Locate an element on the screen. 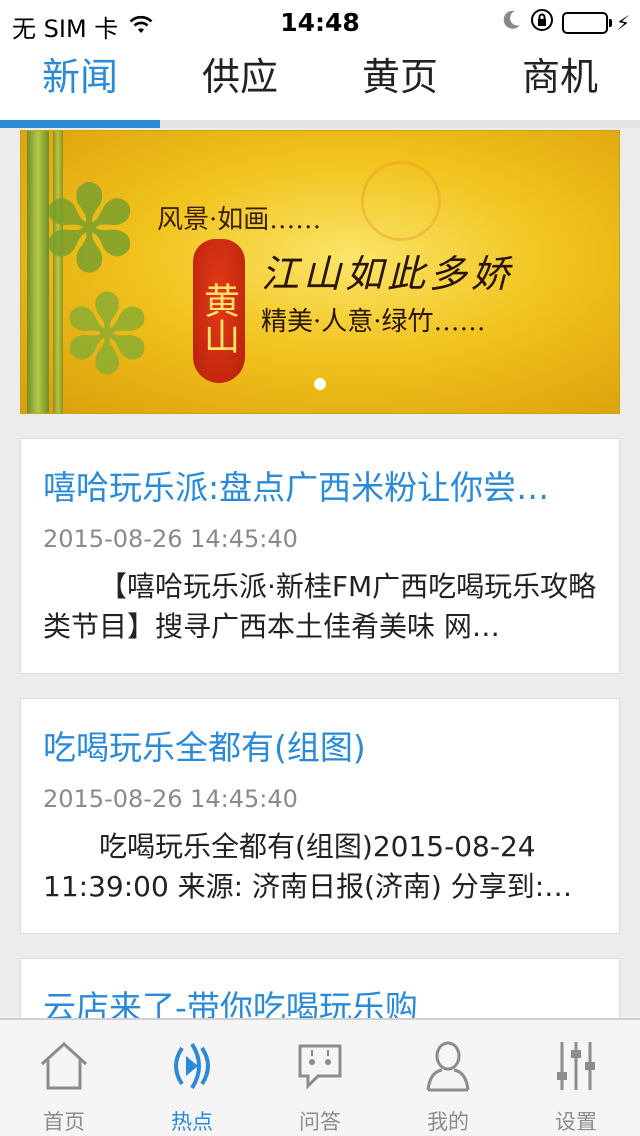 The width and height of the screenshot is (640, 1136). tab-news: 新闻 is located at coordinates (80, 82).